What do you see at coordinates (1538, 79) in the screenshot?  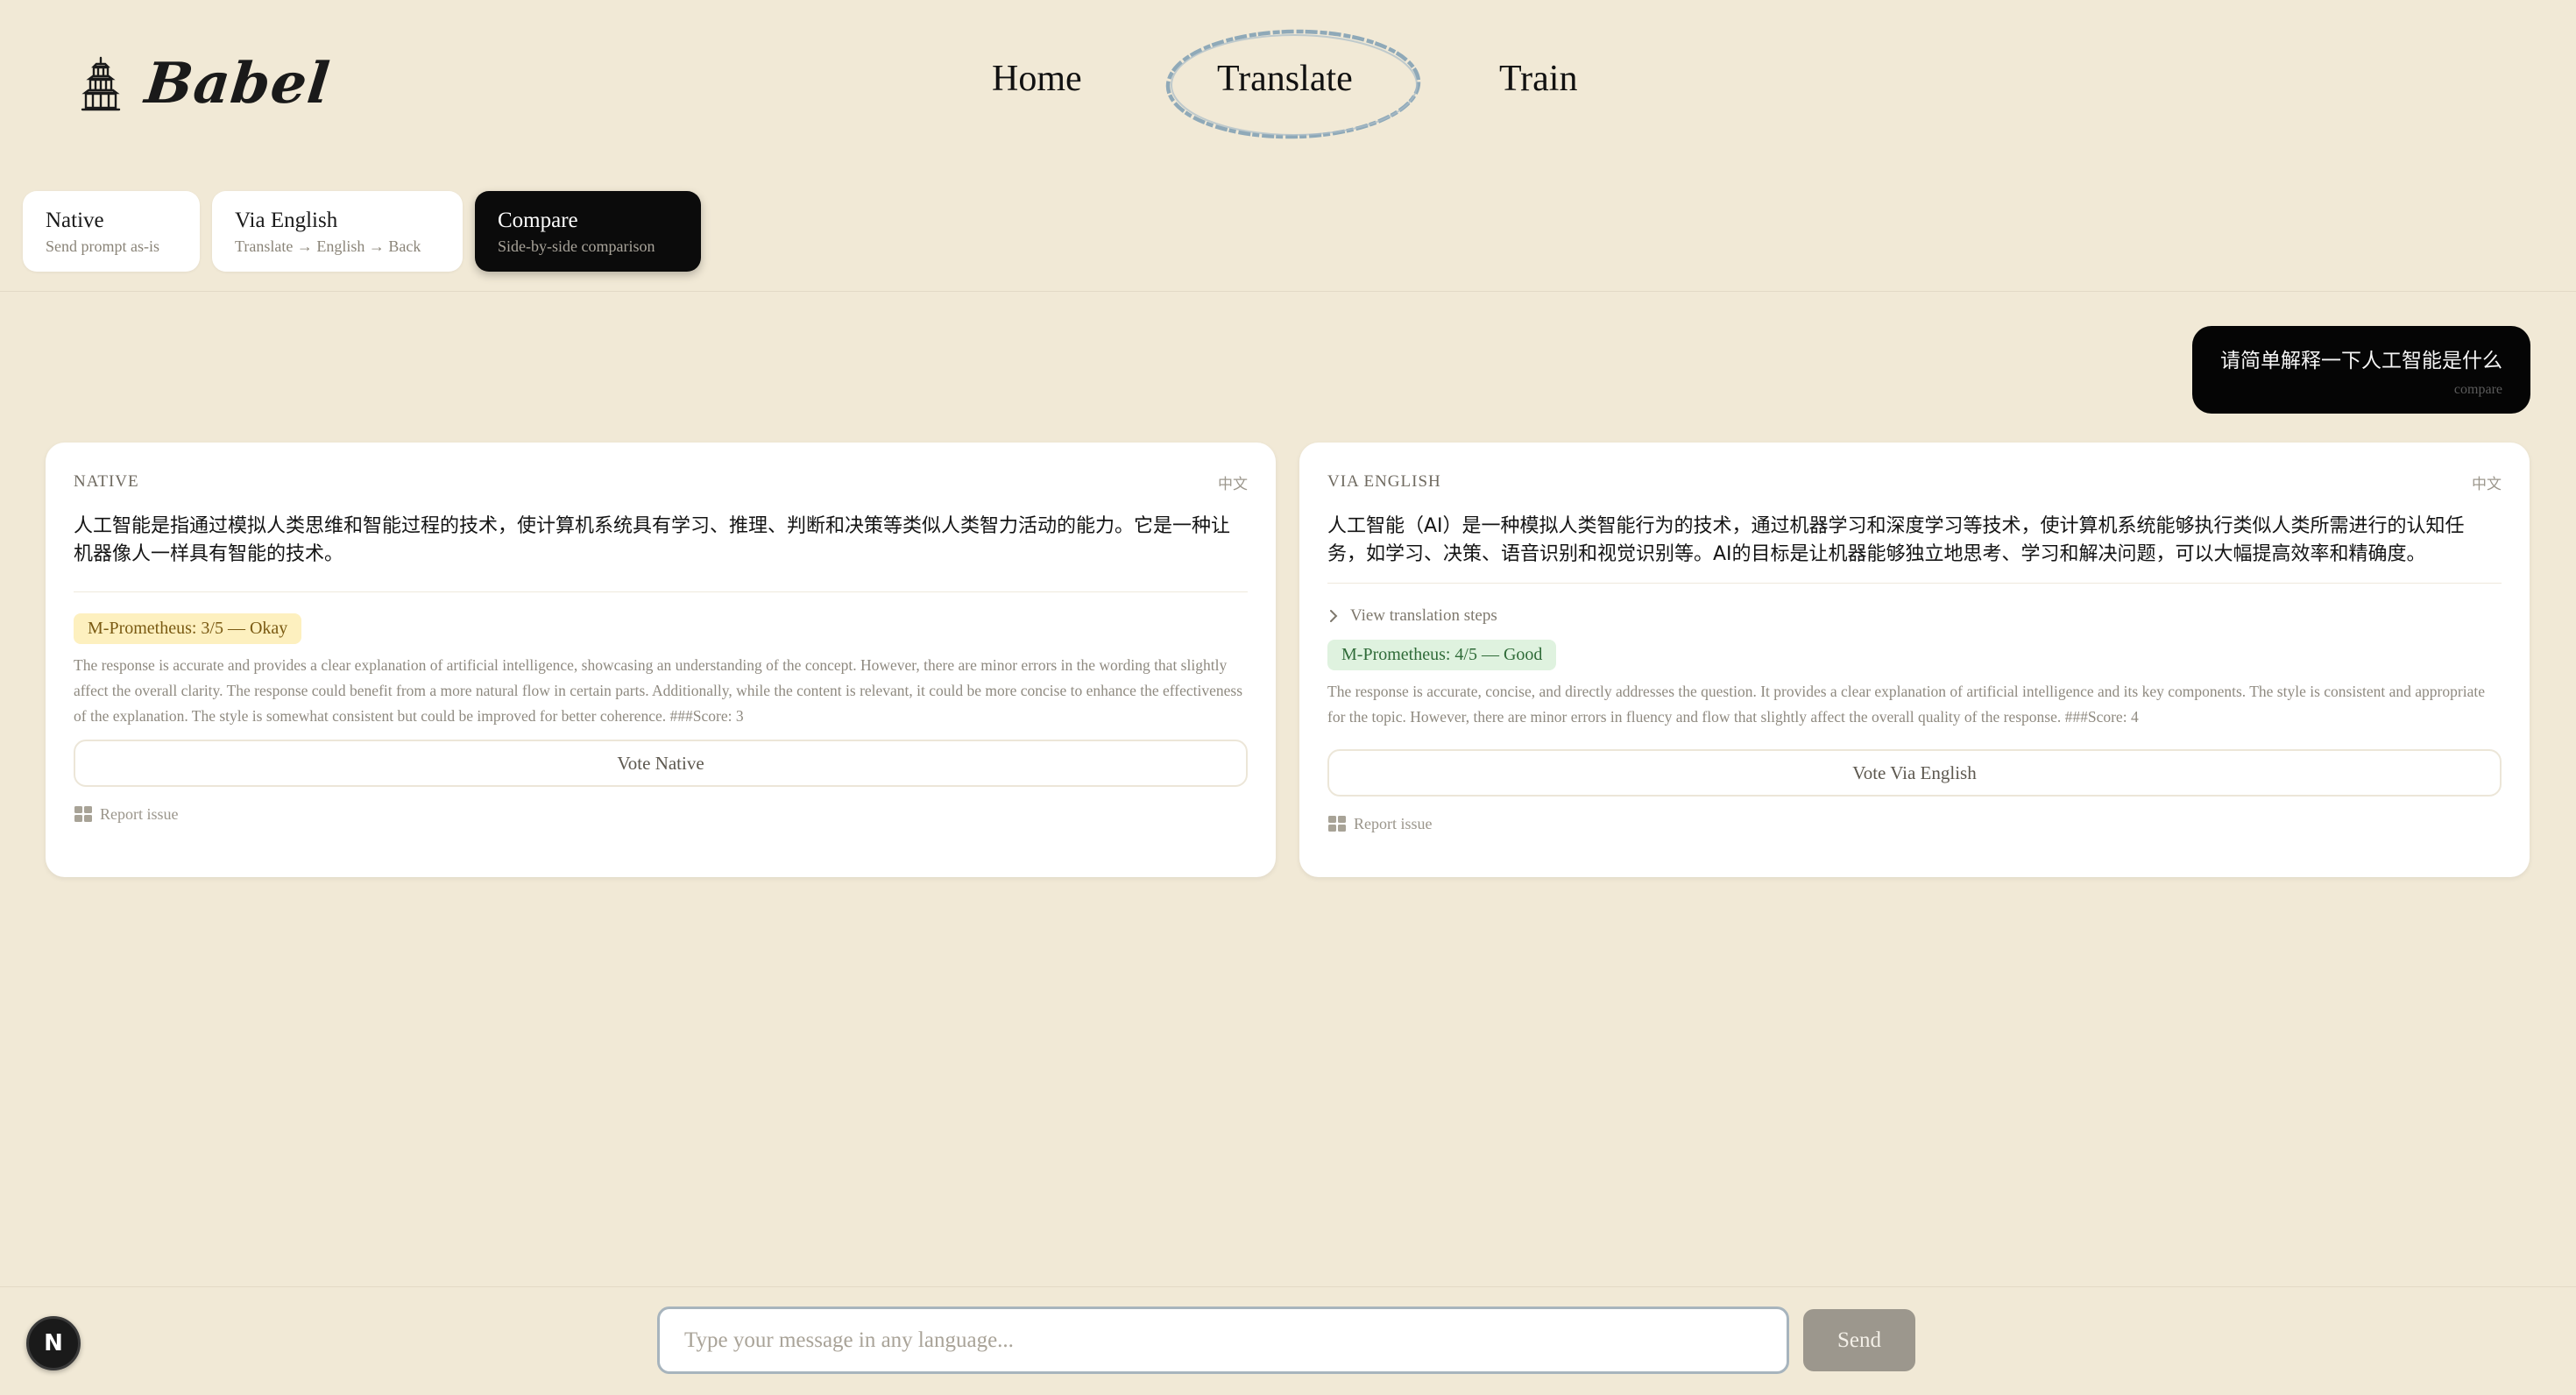 I see `nav-train: Train` at bounding box center [1538, 79].